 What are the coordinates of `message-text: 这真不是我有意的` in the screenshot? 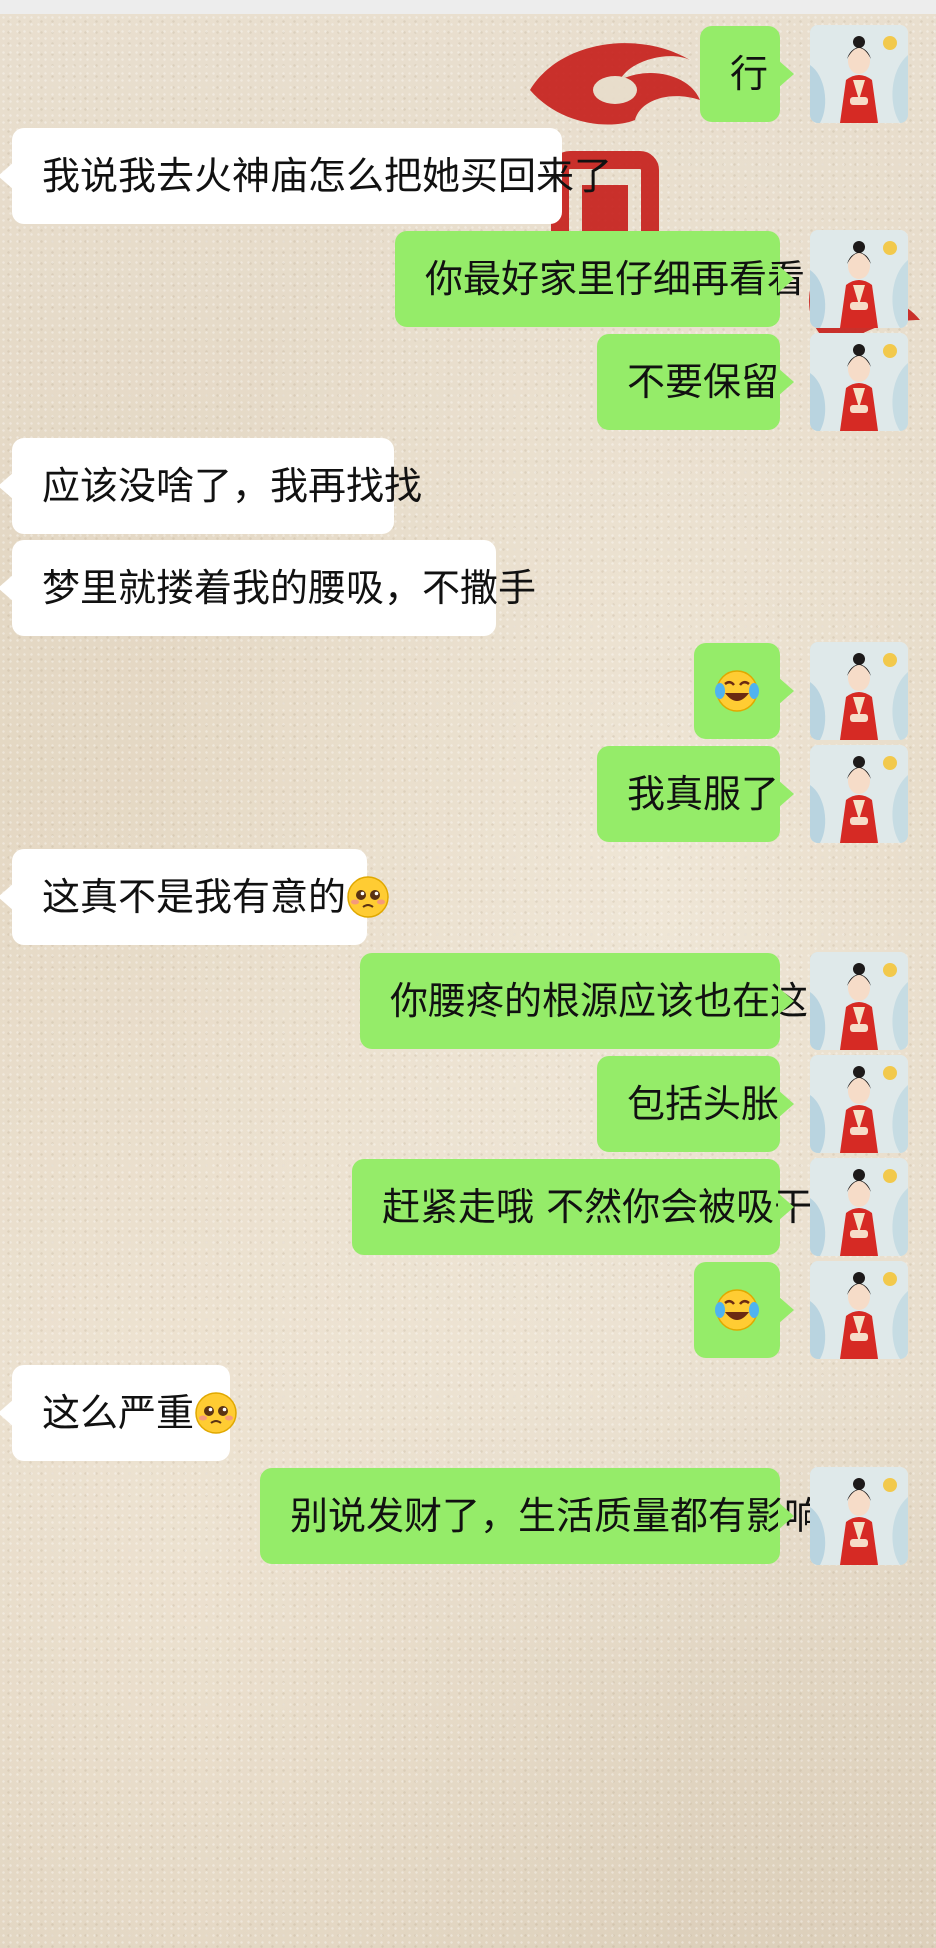 It's located at (194, 897).